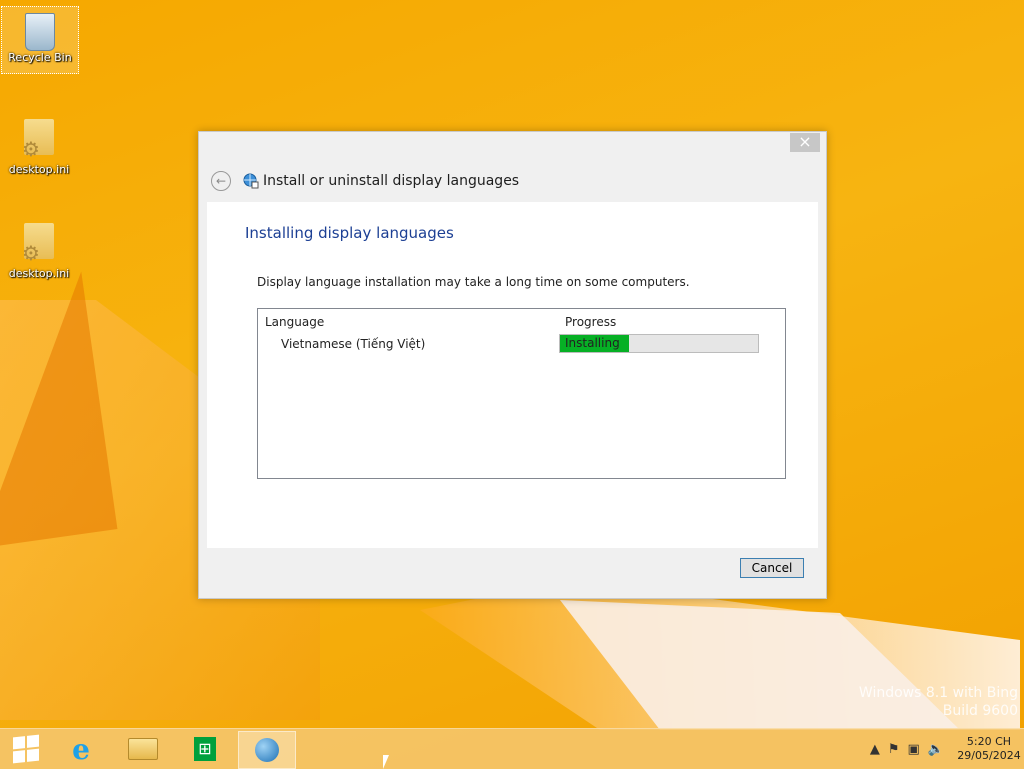  I want to click on system-tray: ▲ ⚑ ▣ 🔈 5:20 CH 29/05/2024, so click(945, 749).